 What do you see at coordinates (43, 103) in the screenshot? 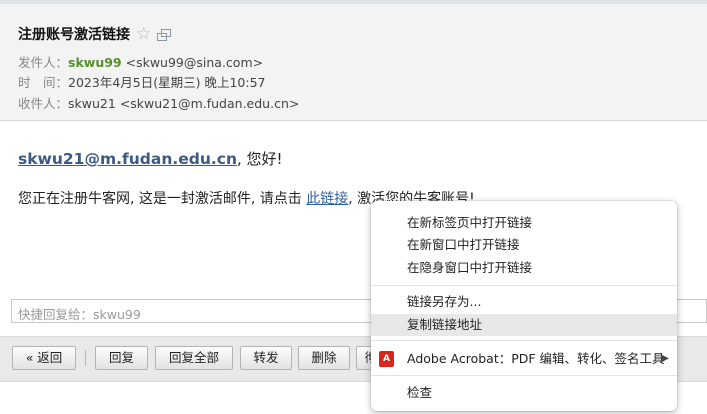
I see `to-label: 收件人：` at bounding box center [43, 103].